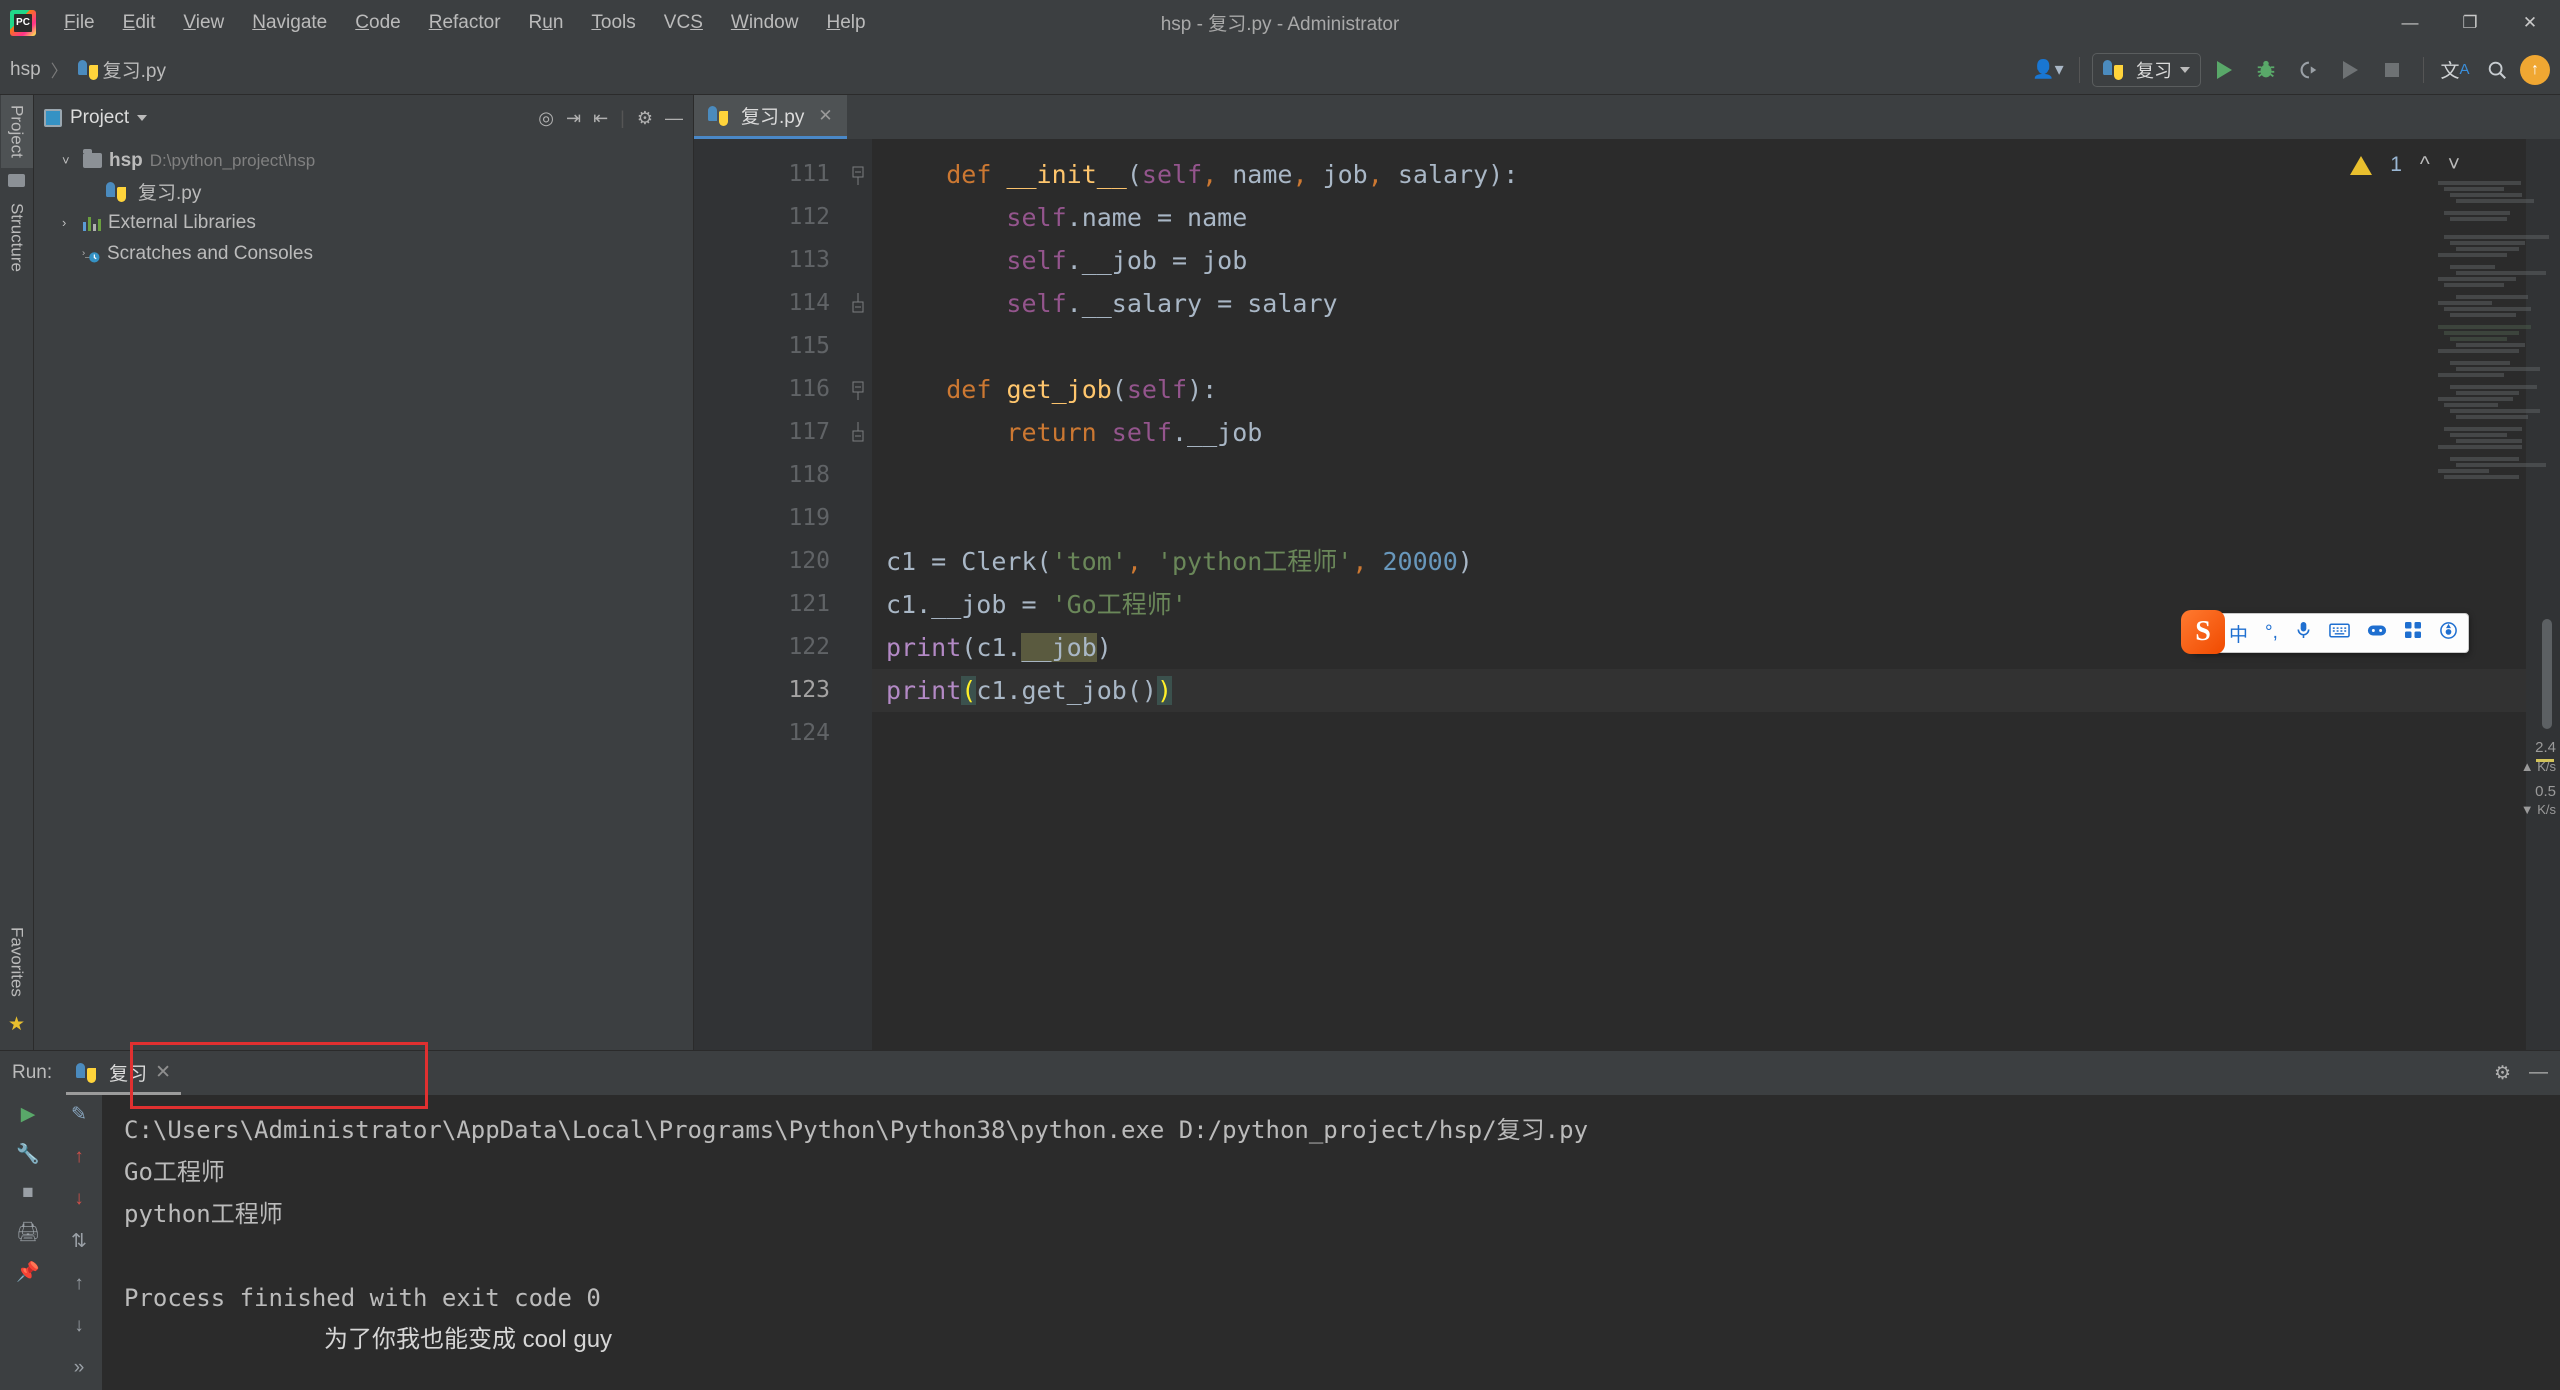 This screenshot has height=1390, width=2560. Describe the element at coordinates (2448, 633) in the screenshot. I see `settings-icon` at that location.